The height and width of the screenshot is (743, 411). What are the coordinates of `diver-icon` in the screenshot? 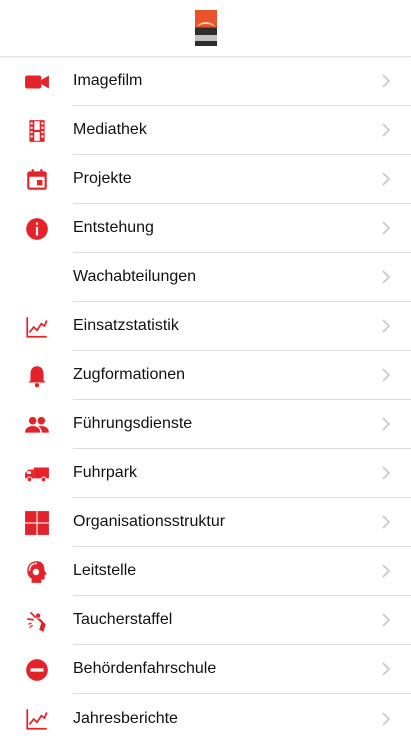 It's located at (36, 620).